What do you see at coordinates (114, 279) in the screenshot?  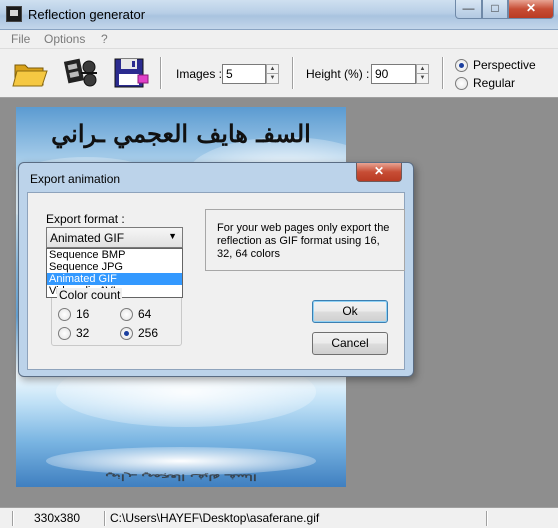 I see `format-option-animated-gif: Animated GIF` at bounding box center [114, 279].